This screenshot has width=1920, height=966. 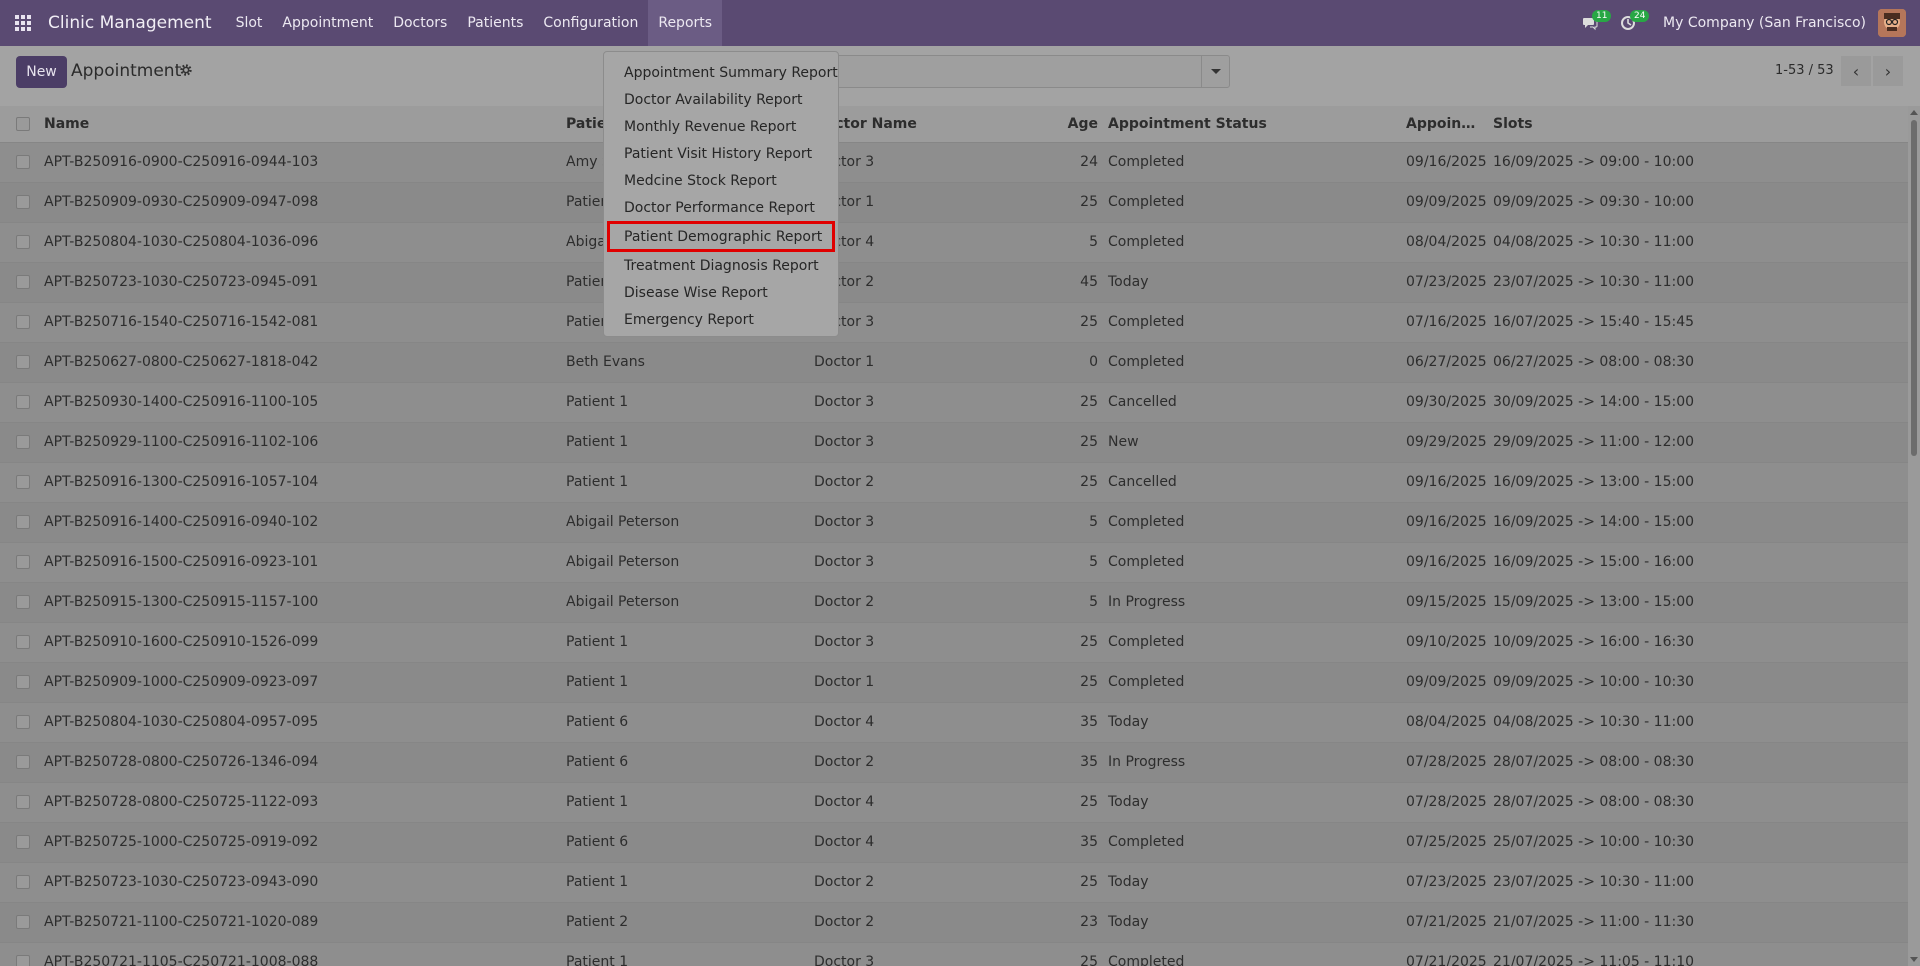 What do you see at coordinates (721, 153) in the screenshot?
I see `report-menu-item: Patient Visit History Report` at bounding box center [721, 153].